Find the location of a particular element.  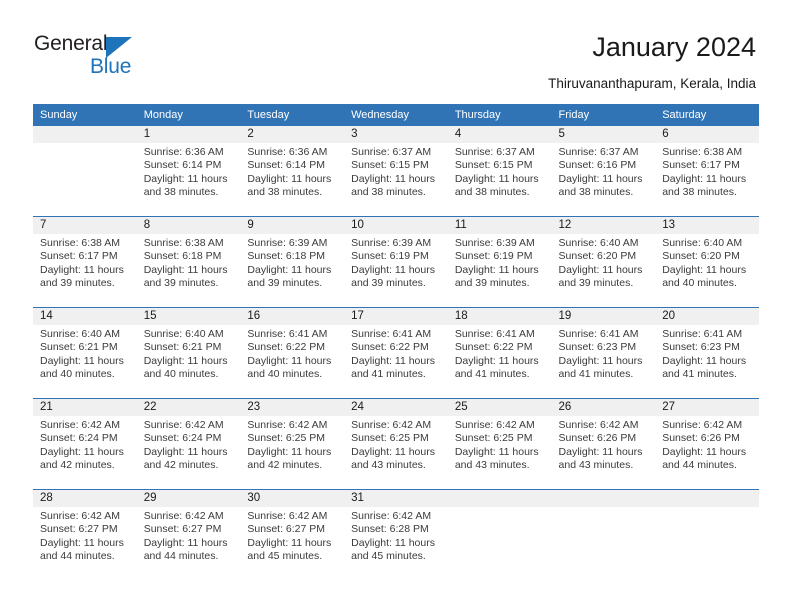

sunset-text: Sunset: 6:27 PM is located at coordinates (79, 529).